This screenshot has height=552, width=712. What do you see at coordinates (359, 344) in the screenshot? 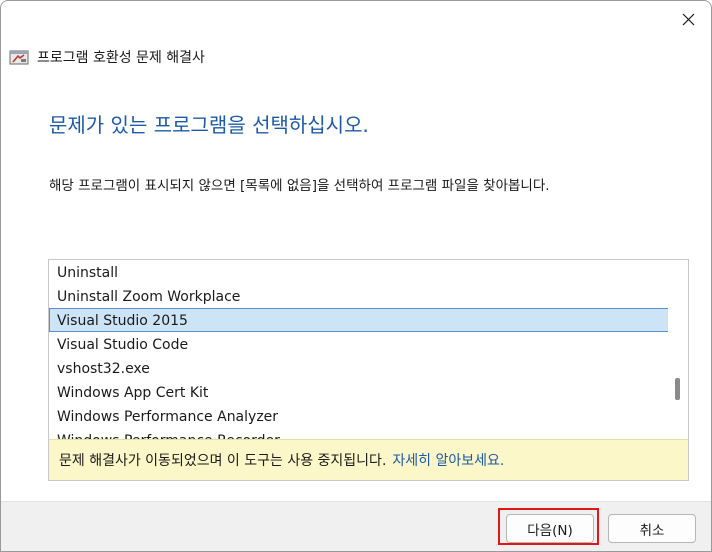
I see `program-list-item: Visual Studio Code` at bounding box center [359, 344].